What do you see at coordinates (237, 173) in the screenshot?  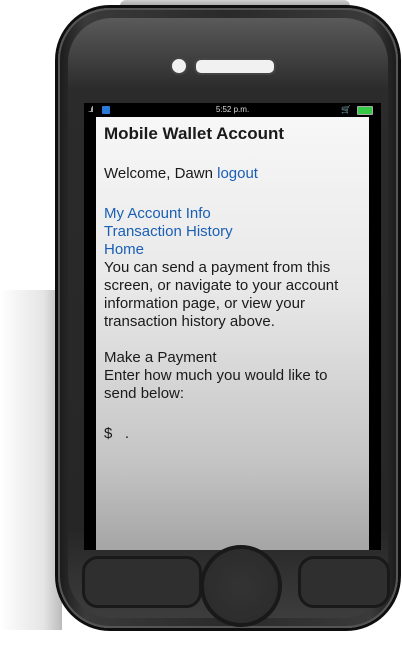 I see `logout-link: logout` at bounding box center [237, 173].